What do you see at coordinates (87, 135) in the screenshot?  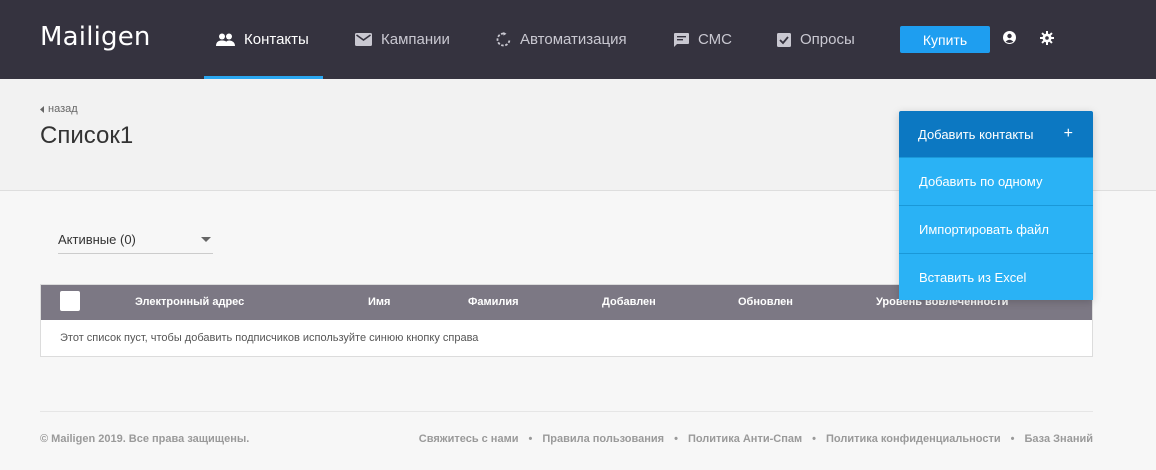 I see `page-title: Список1` at bounding box center [87, 135].